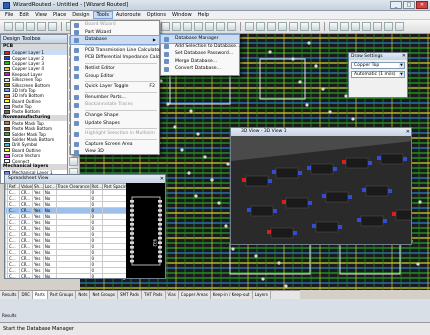 The height and width of the screenshot is (335, 430). Describe the element at coordinates (115, 33) in the screenshot. I see `menu-item-part-wizard: Part Wizard` at that location.